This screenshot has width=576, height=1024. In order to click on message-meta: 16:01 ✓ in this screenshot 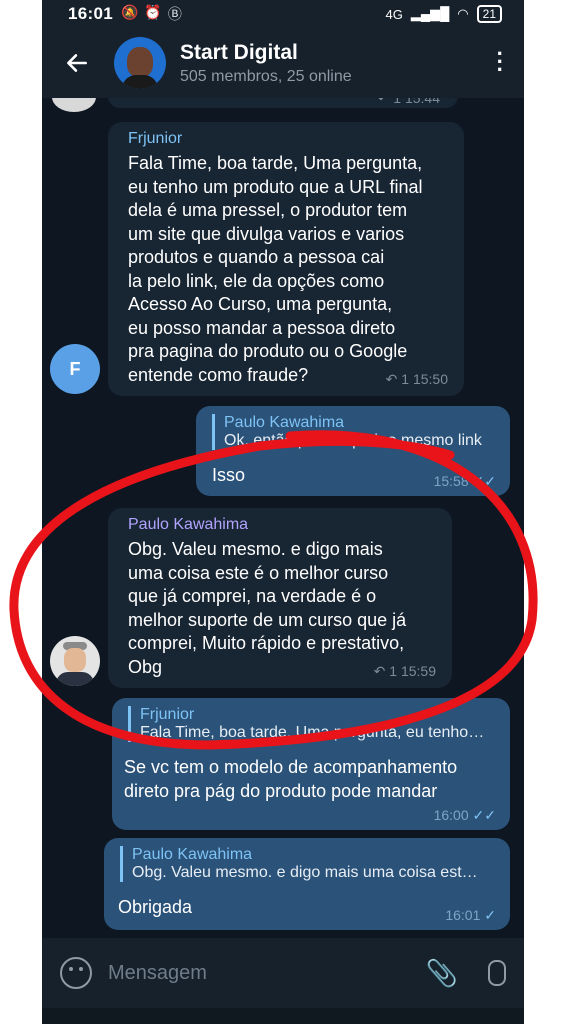, I will do `click(470, 915)`.